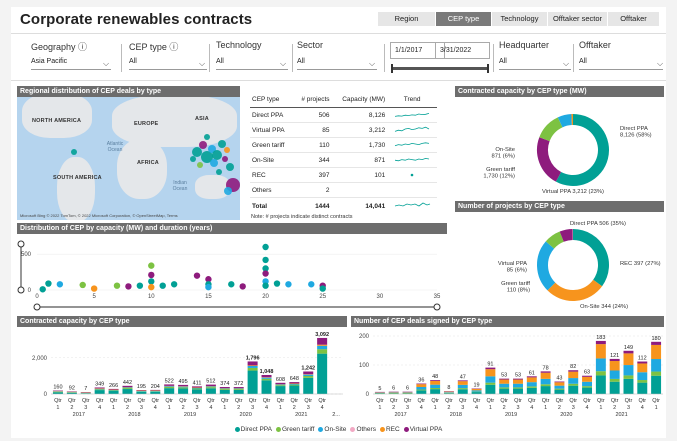  Describe the element at coordinates (252, 57) in the screenshot. I see `technology-filter: Technology All ⌵` at that location.